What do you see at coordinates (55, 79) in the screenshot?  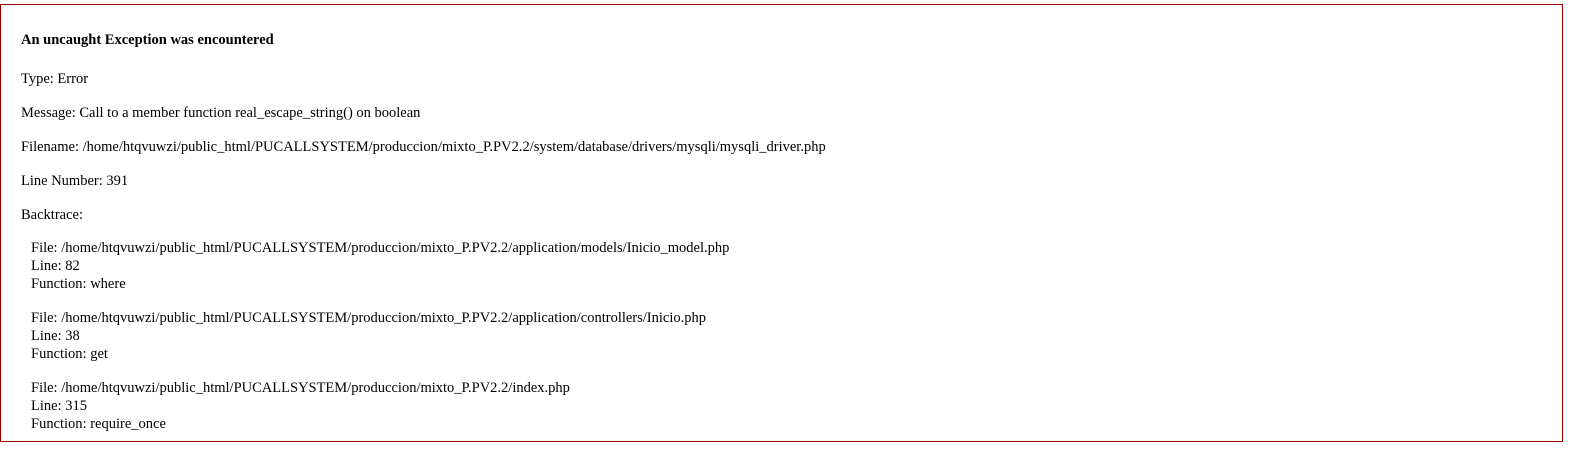 I see `exception-type: Type: Error` at bounding box center [55, 79].